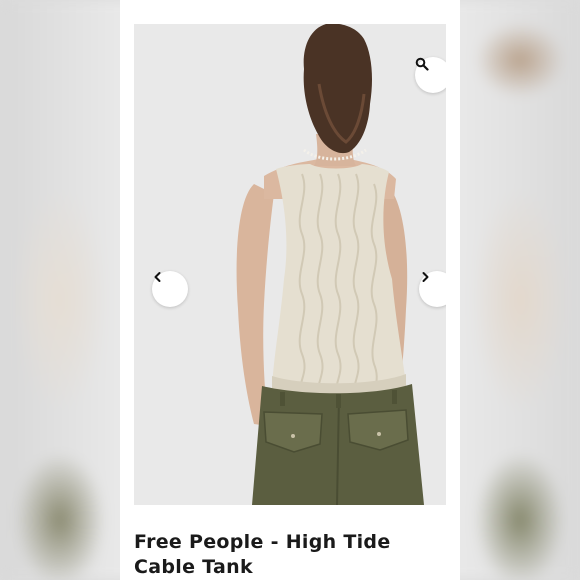  What do you see at coordinates (262, 554) in the screenshot?
I see `product-title: Free People - High Tide Cable Tank` at bounding box center [262, 554].